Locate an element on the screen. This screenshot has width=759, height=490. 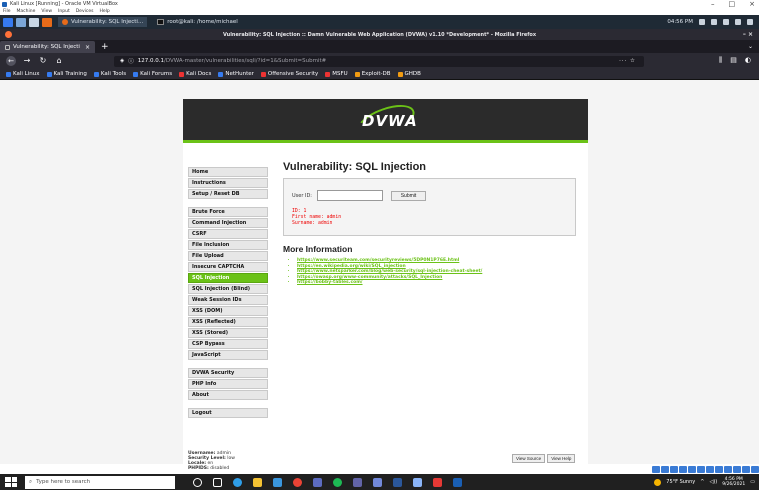
kali-menu-icon is located at coordinates (8, 22).